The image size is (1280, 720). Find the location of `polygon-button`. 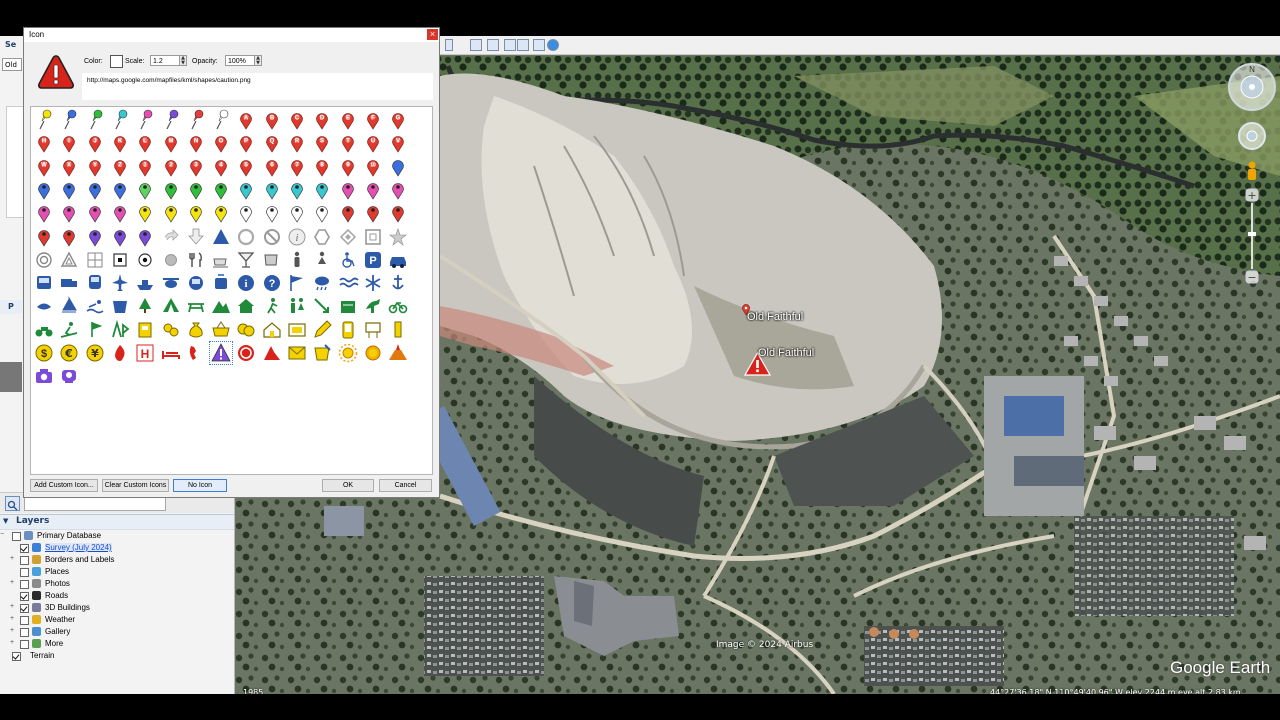

polygon-button is located at coordinates (493, 45).